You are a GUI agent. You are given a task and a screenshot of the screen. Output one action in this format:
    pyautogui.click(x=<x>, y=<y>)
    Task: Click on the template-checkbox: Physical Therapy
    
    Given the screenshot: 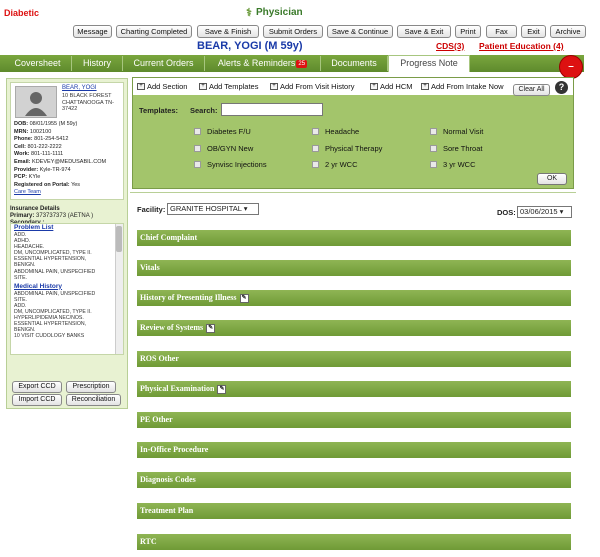 What is the action you would take?
    pyautogui.click(x=347, y=148)
    